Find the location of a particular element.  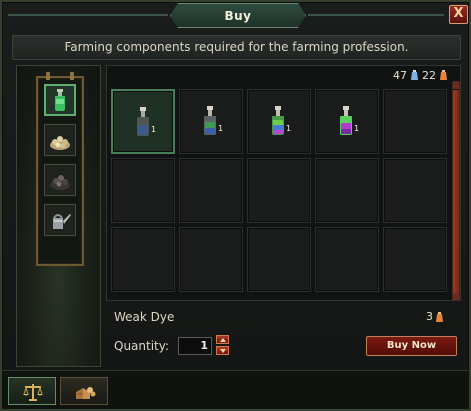

quantity-decrease-button is located at coordinates (222, 350).